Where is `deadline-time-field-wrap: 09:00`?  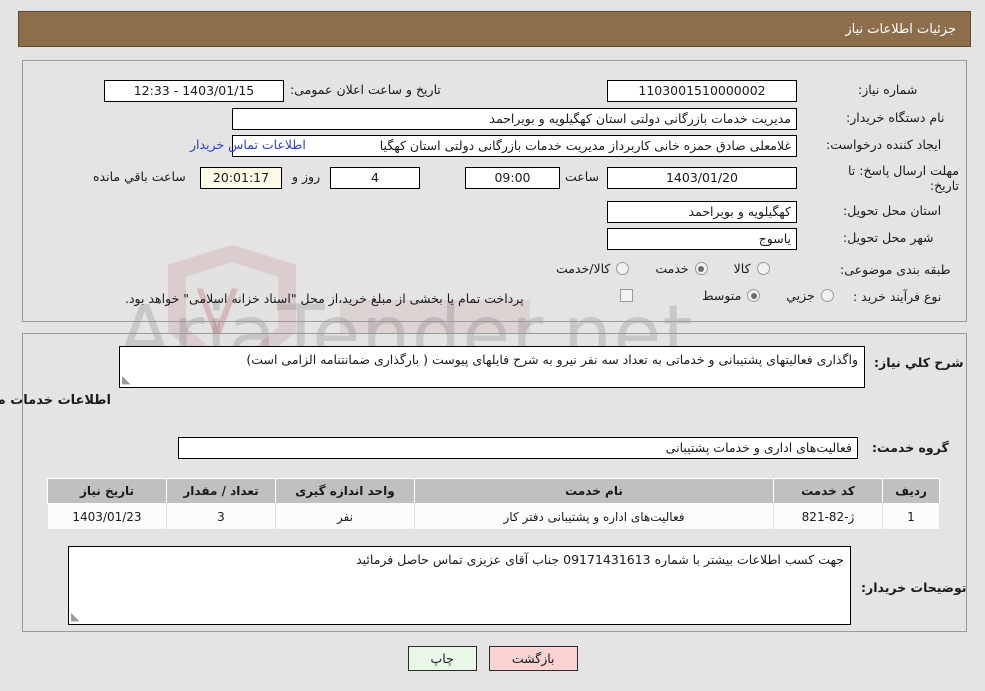 deadline-time-field-wrap: 09:00 is located at coordinates (512, 178).